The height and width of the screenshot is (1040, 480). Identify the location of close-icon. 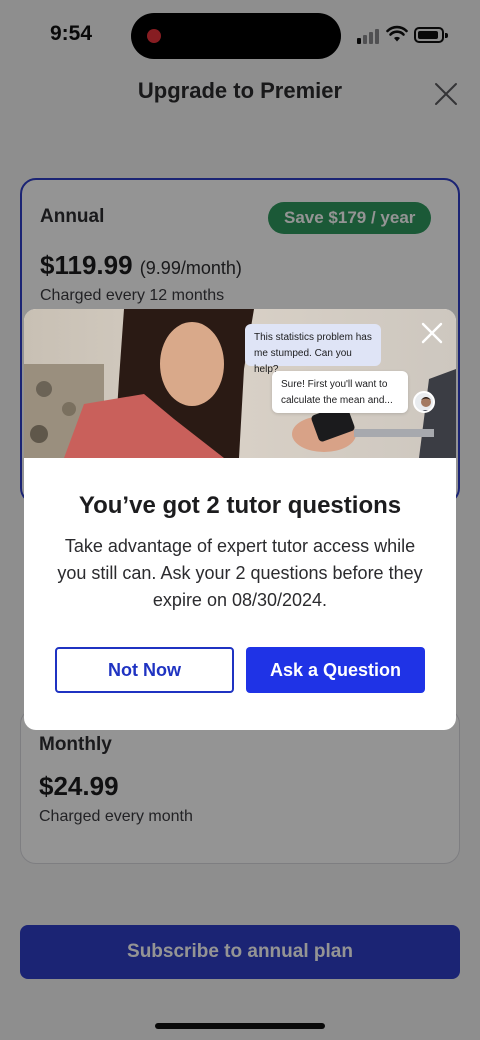
(432, 333).